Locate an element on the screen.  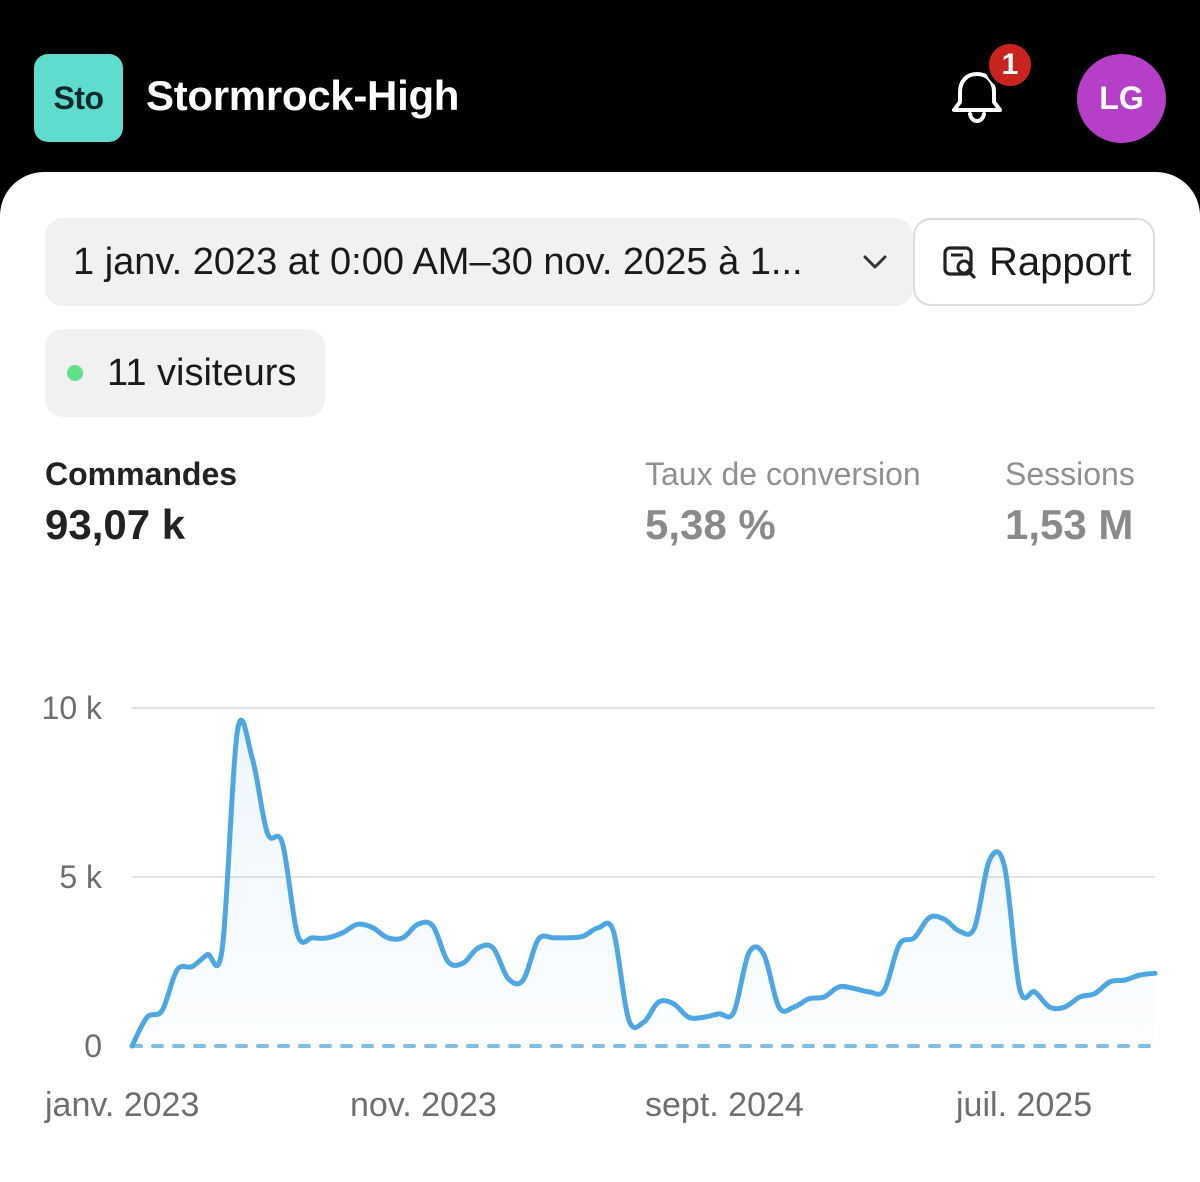
y-tick-label: 10 k is located at coordinates (72, 708).